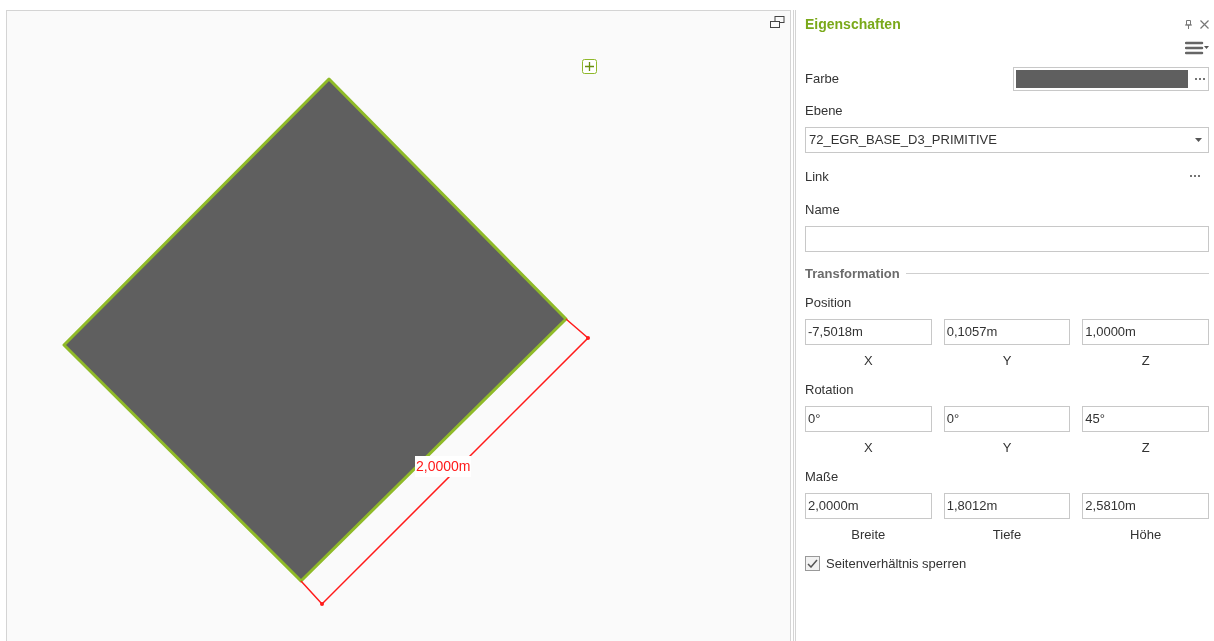 This screenshot has height=641, width=1214. What do you see at coordinates (1197, 48) in the screenshot?
I see `menu-icon` at bounding box center [1197, 48].